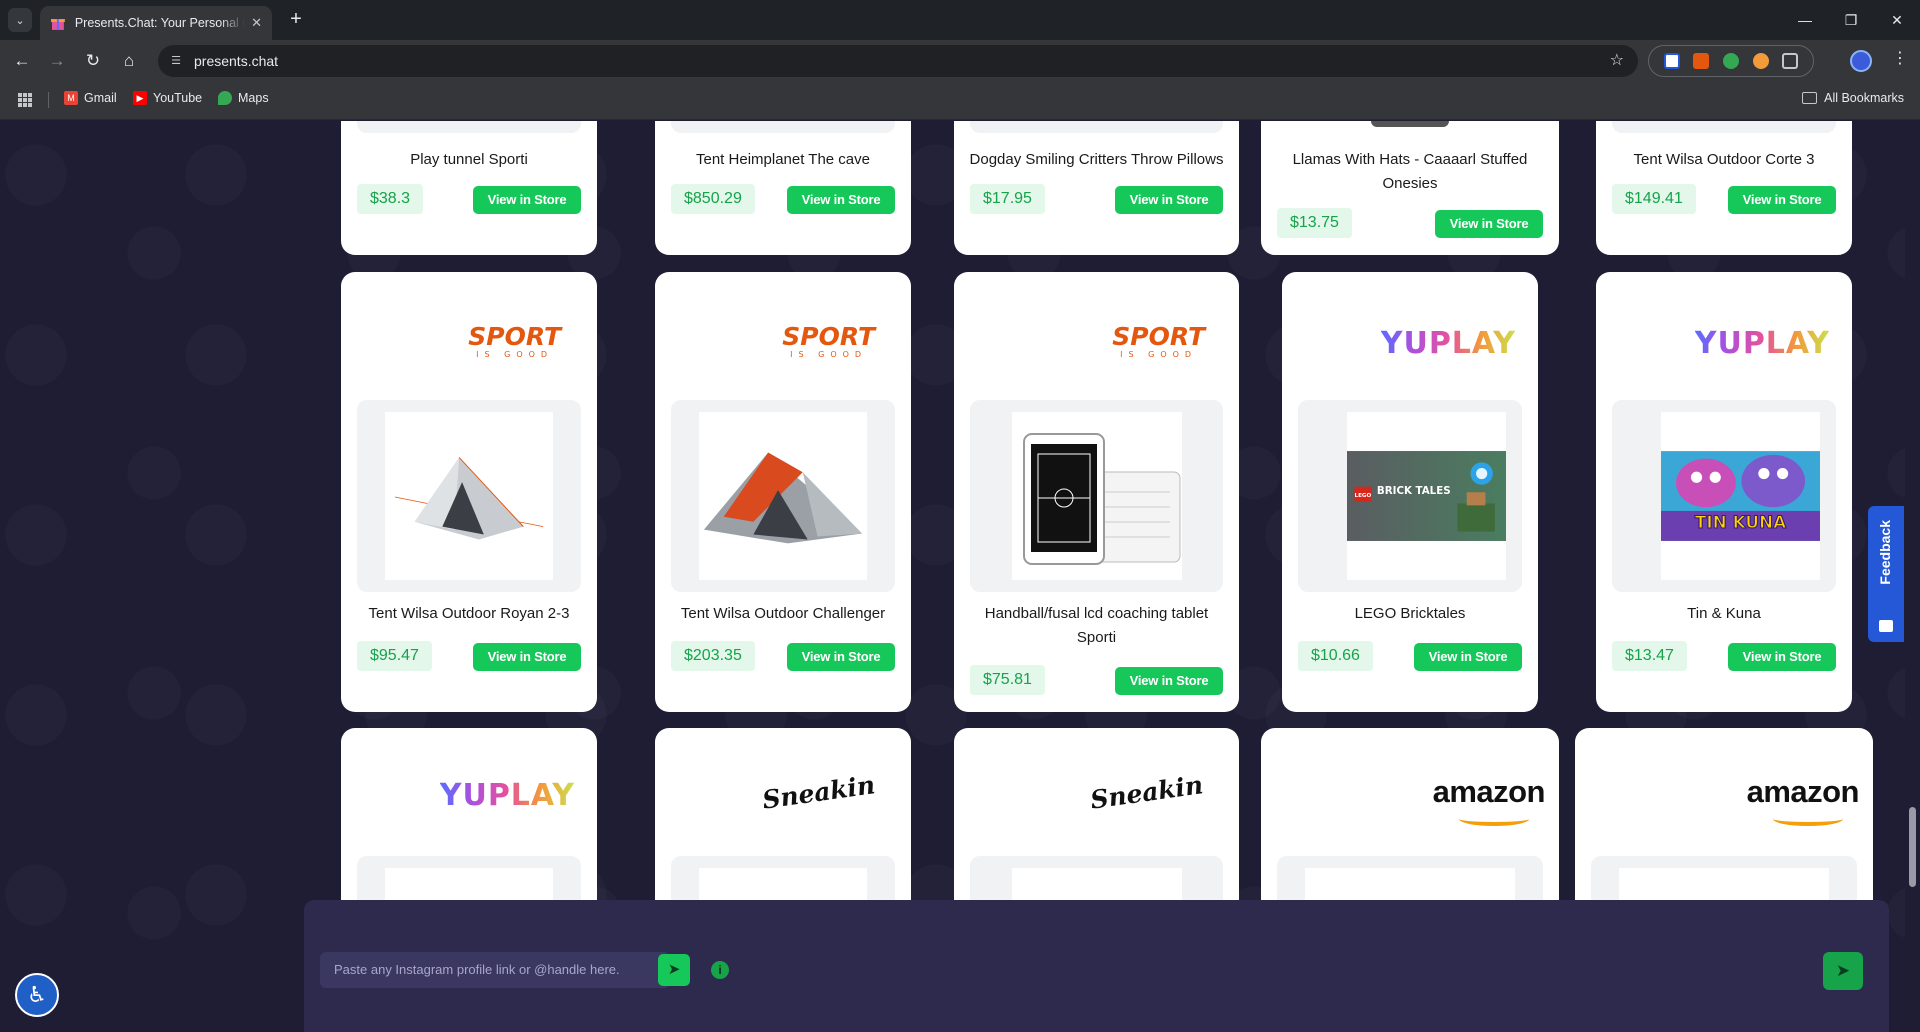 The image size is (1920, 1032). I want to click on coaching-tablet-image, so click(1096, 496).